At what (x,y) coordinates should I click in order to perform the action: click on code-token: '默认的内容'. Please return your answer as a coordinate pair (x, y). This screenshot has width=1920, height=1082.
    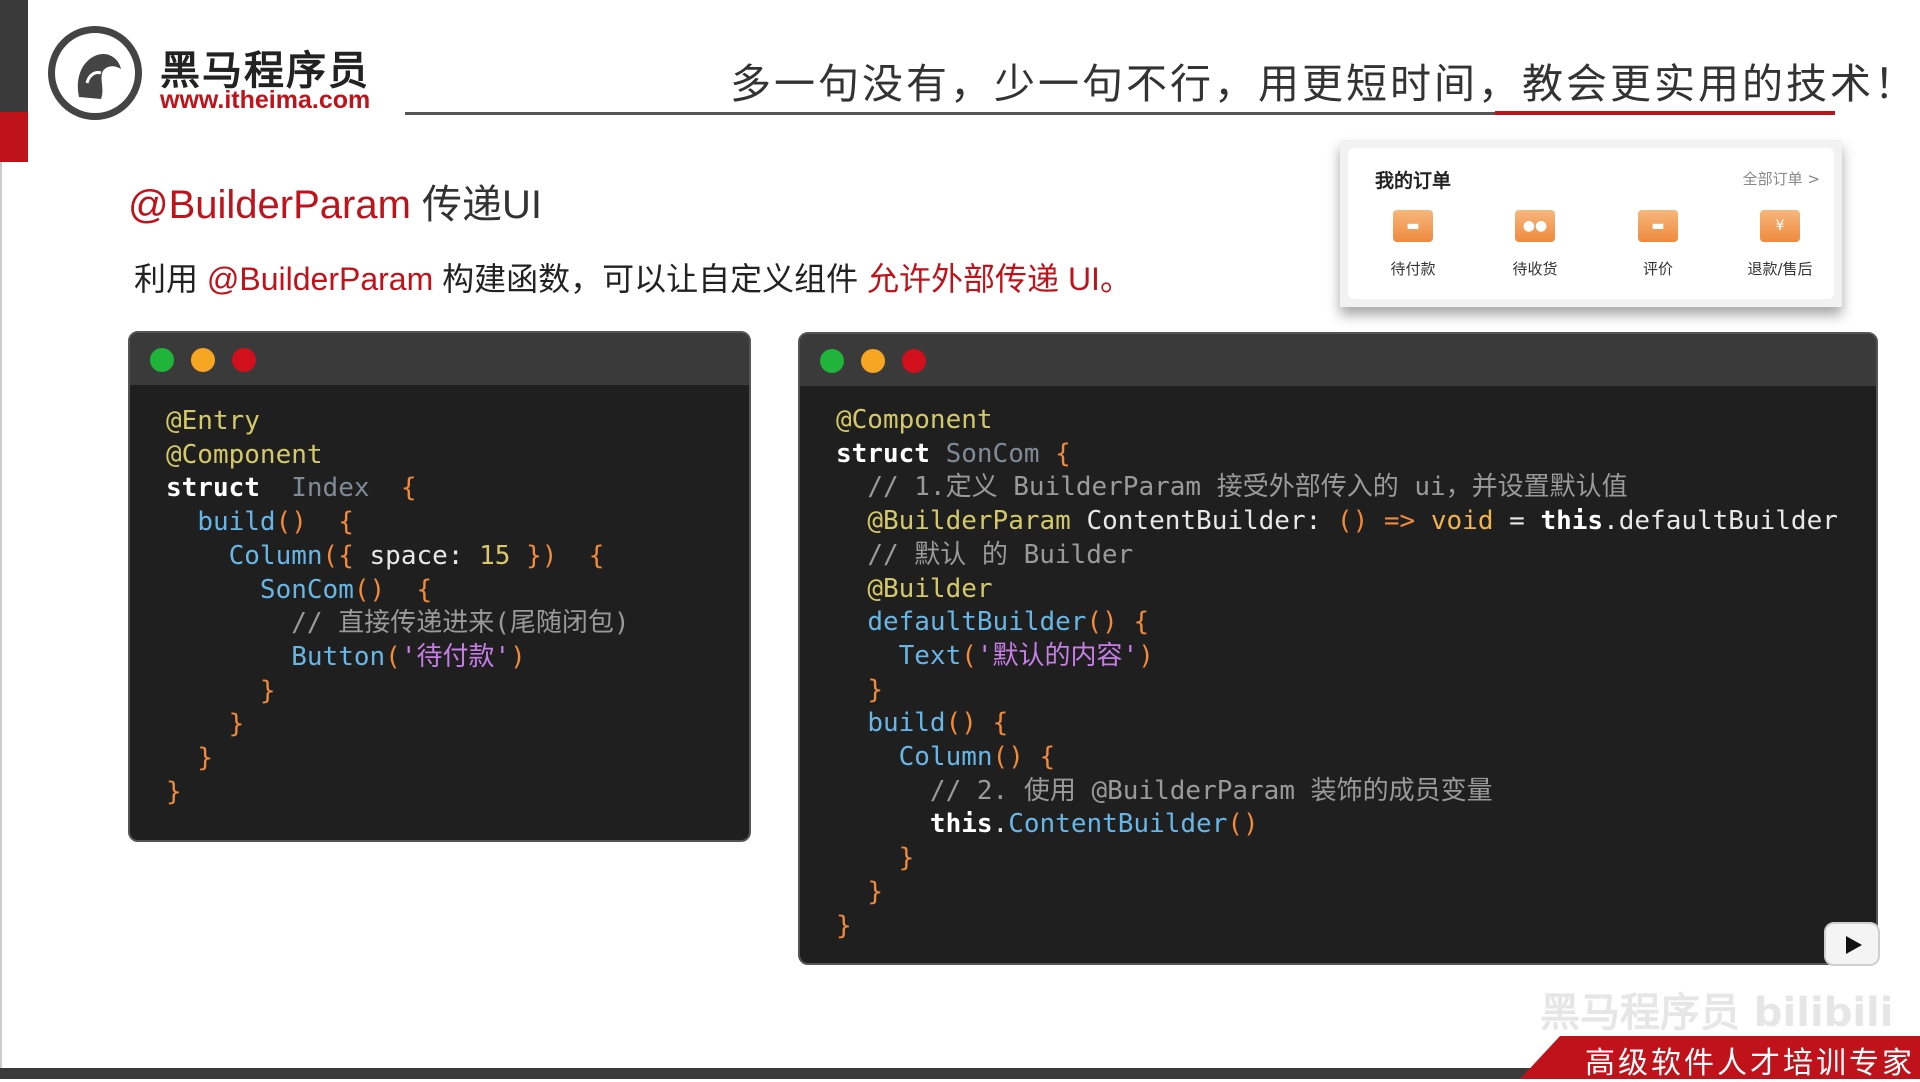
    Looking at the image, I should click on (1057, 655).